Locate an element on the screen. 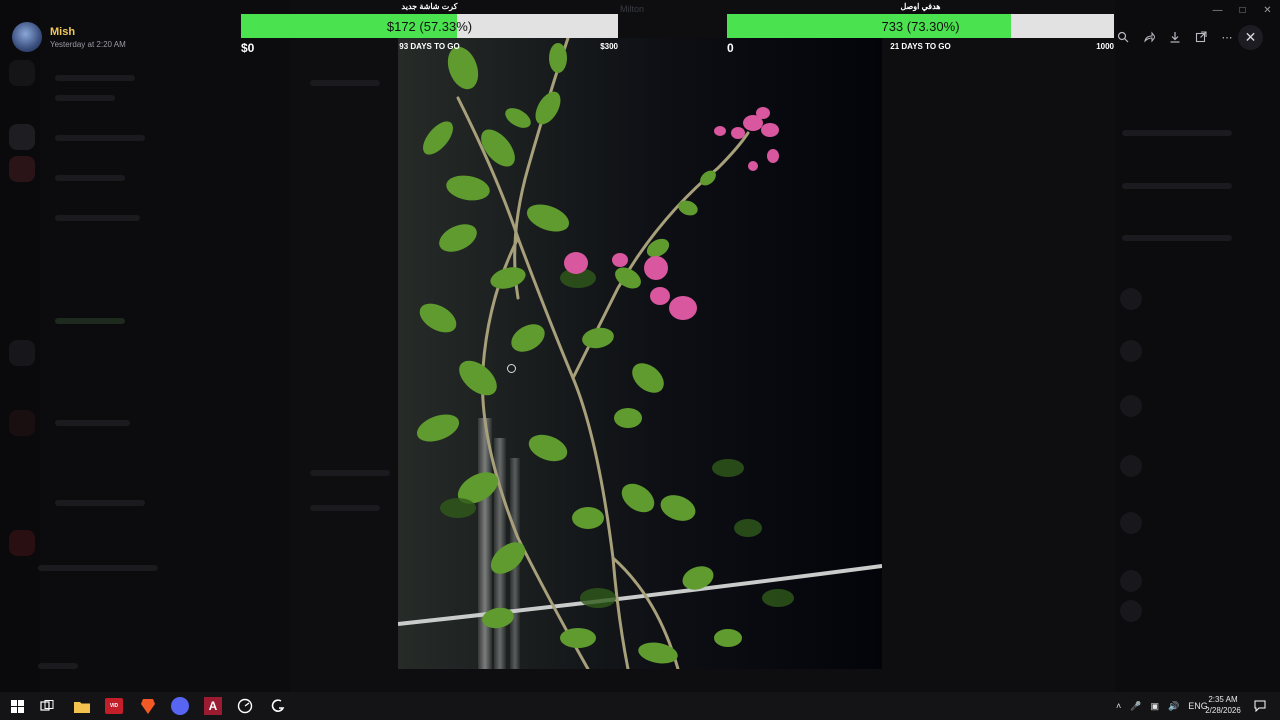 The height and width of the screenshot is (720, 1280). goal-days-remaining: 21 DAYS TO GO is located at coordinates (920, 46).